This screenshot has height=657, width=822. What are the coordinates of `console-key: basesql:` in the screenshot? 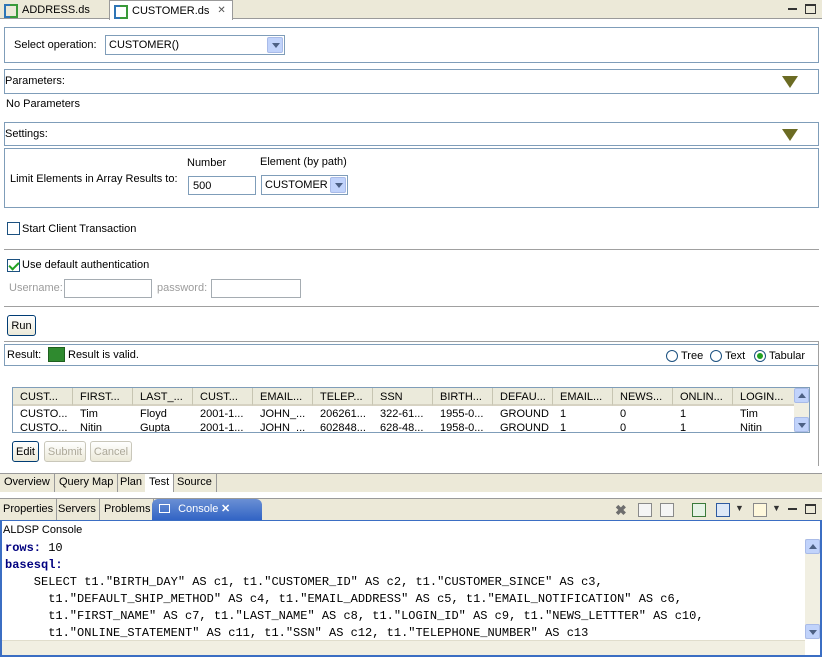 It's located at (34, 565).